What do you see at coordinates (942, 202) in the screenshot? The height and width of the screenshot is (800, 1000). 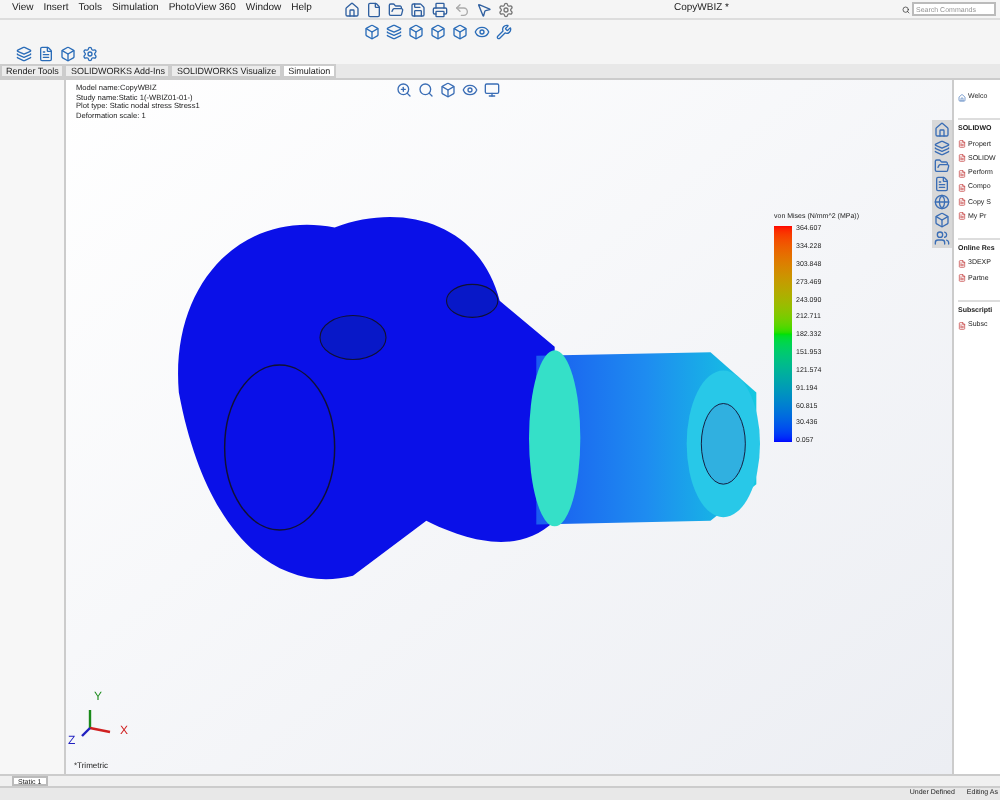 I see `globe-icon` at bounding box center [942, 202].